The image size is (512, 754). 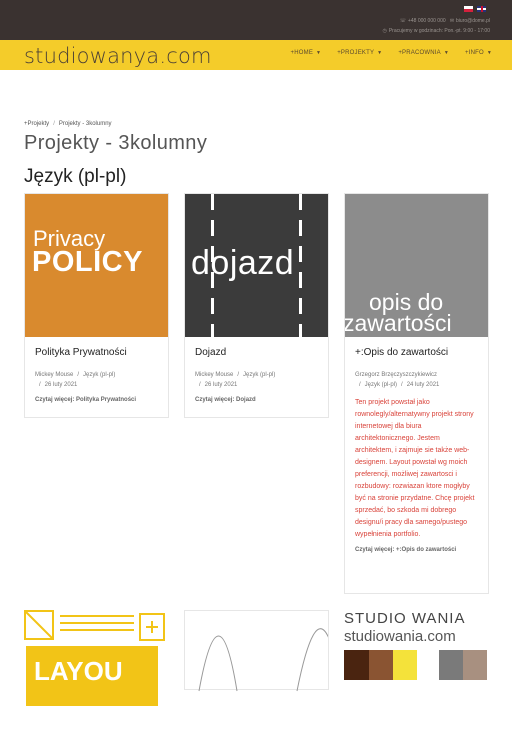 What do you see at coordinates (85, 124) in the screenshot?
I see `breadcrumb-current: Projekty - 3kolumny` at bounding box center [85, 124].